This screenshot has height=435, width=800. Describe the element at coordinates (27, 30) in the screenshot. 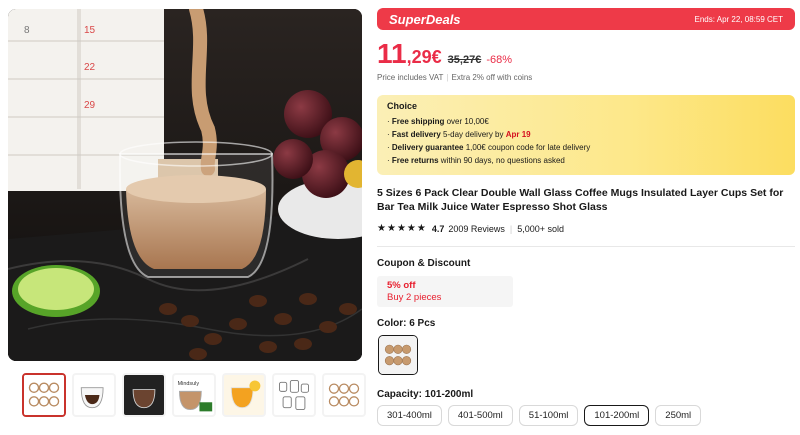

I see `calendar-number: 8` at that location.